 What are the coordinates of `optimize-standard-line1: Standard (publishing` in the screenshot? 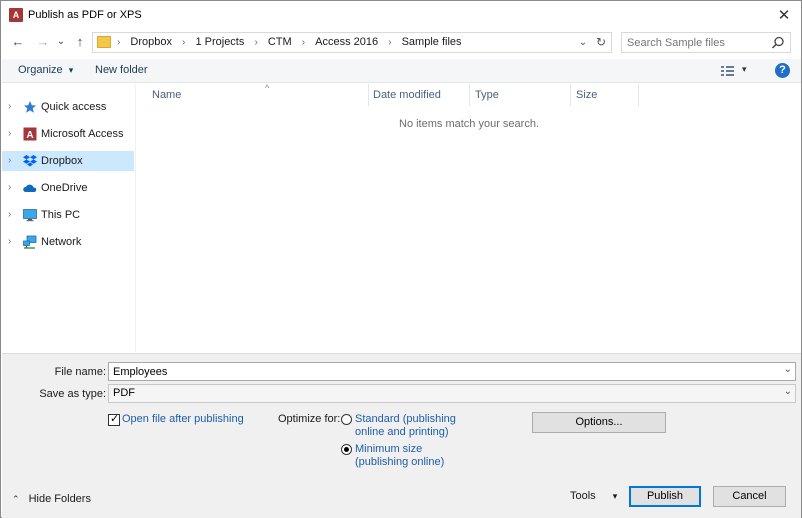 It's located at (405, 419).